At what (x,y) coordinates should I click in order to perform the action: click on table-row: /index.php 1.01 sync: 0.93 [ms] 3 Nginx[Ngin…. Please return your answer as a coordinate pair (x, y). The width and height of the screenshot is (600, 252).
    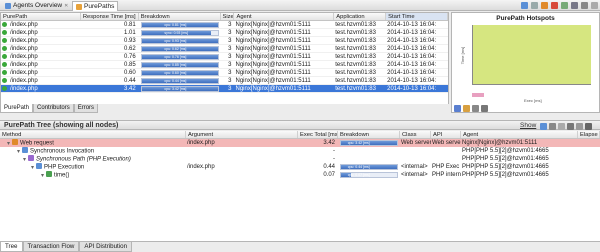
    Looking at the image, I should click on (224, 33).